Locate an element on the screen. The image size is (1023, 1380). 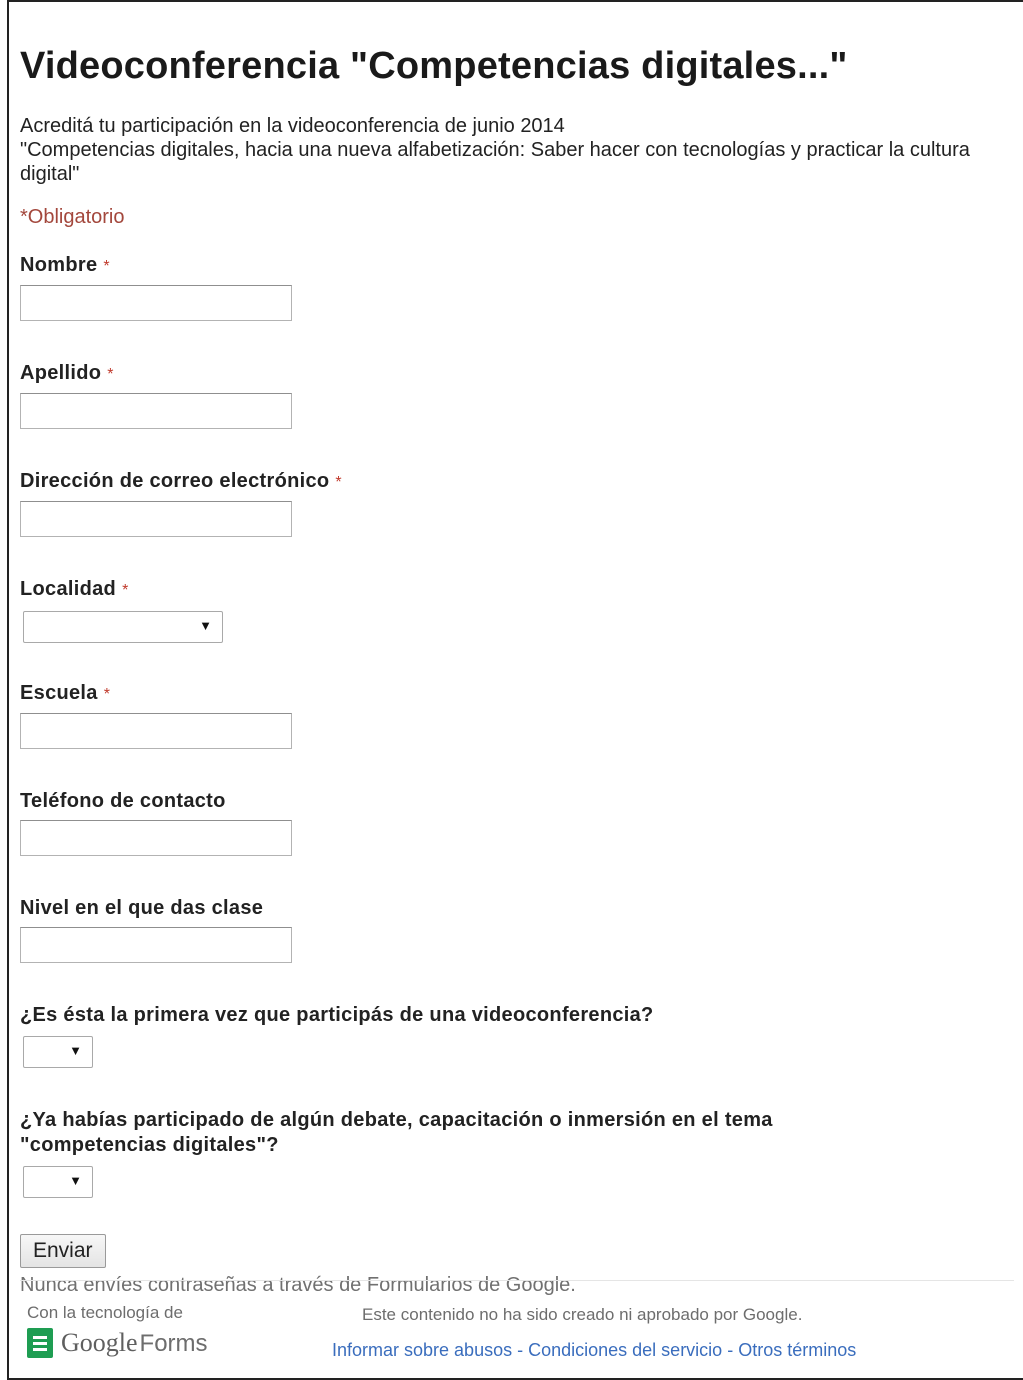
question-localidad: Localidad * ▼ is located at coordinates (515, 610).